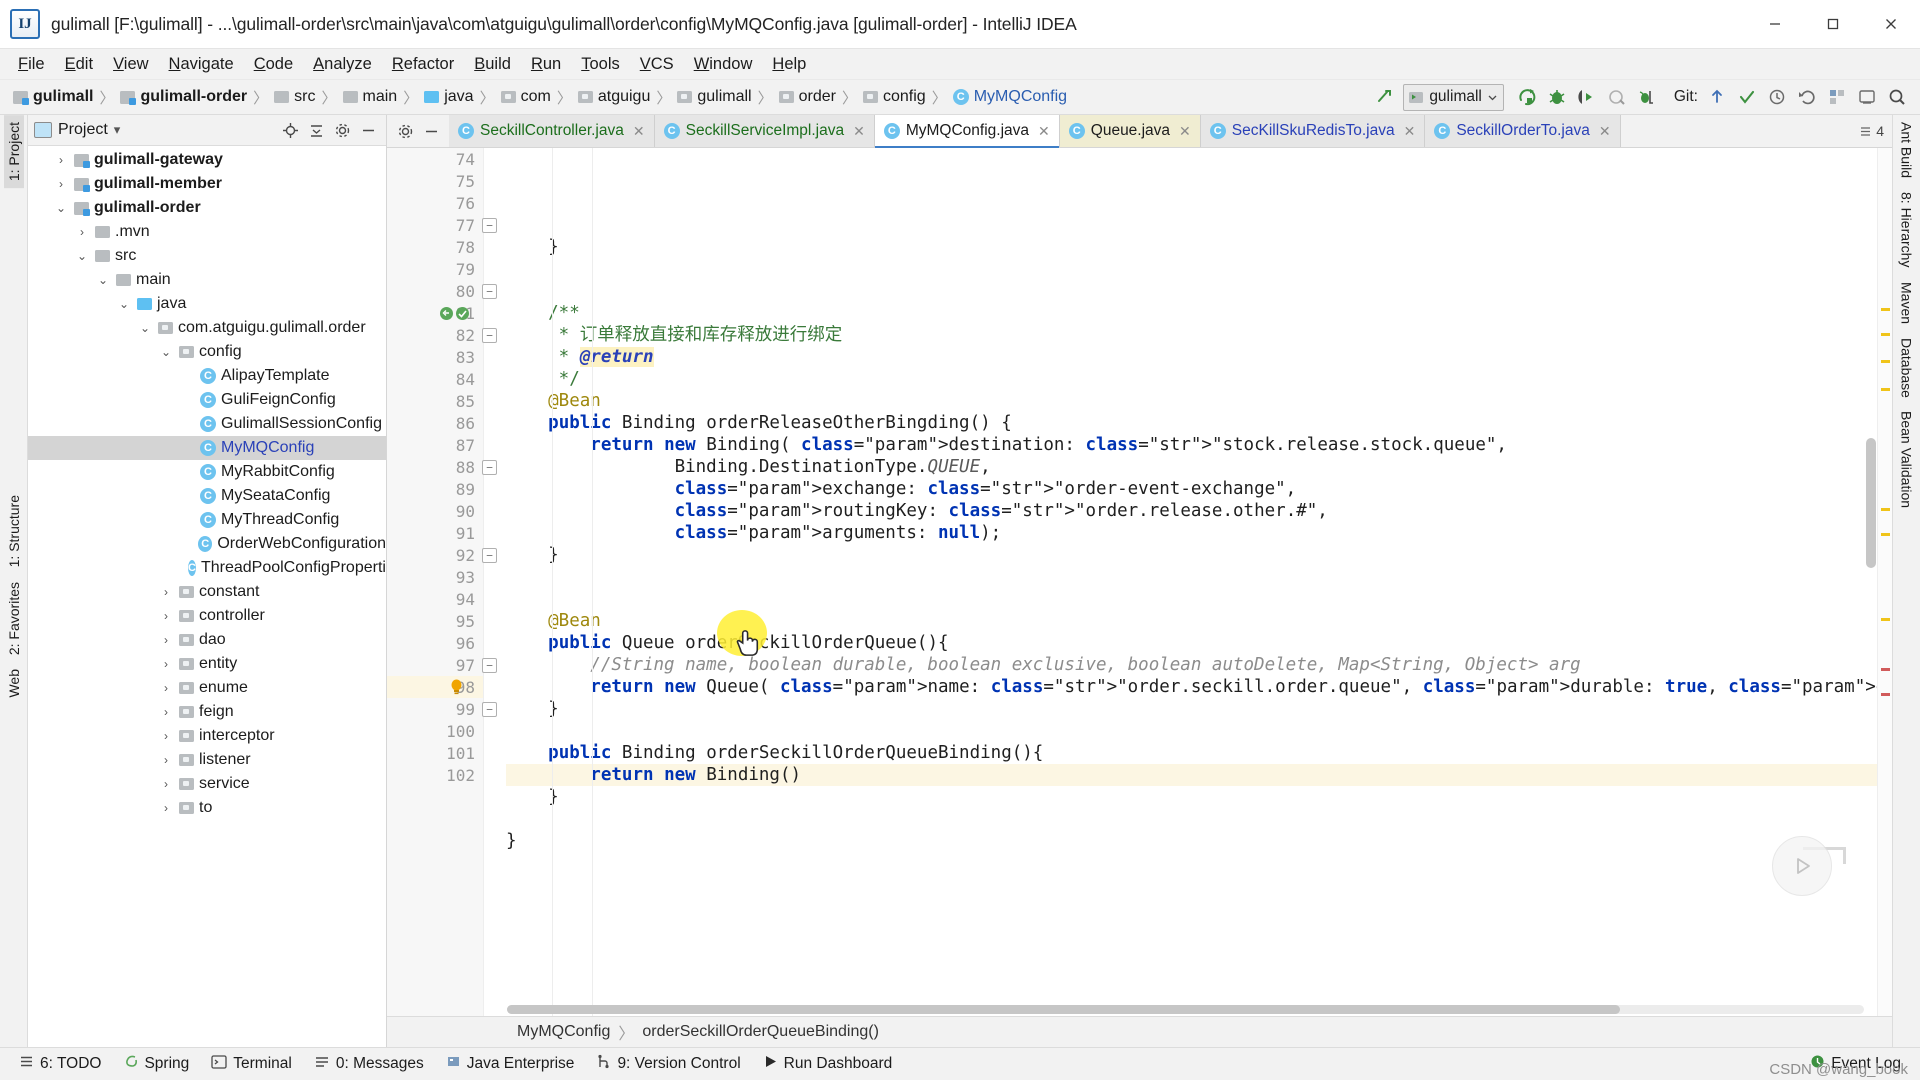  Describe the element at coordinates (1384, 97) in the screenshot. I see `build-icon` at that location.